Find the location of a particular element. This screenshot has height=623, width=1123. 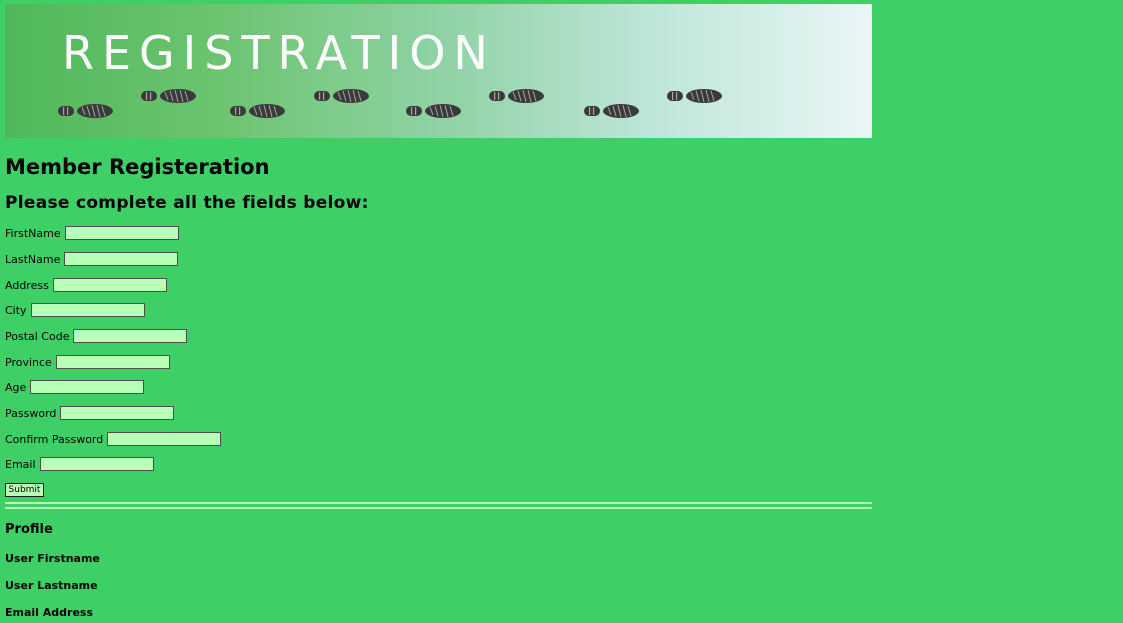

field-row-postal-code: Postal Code is located at coordinates (96, 336).